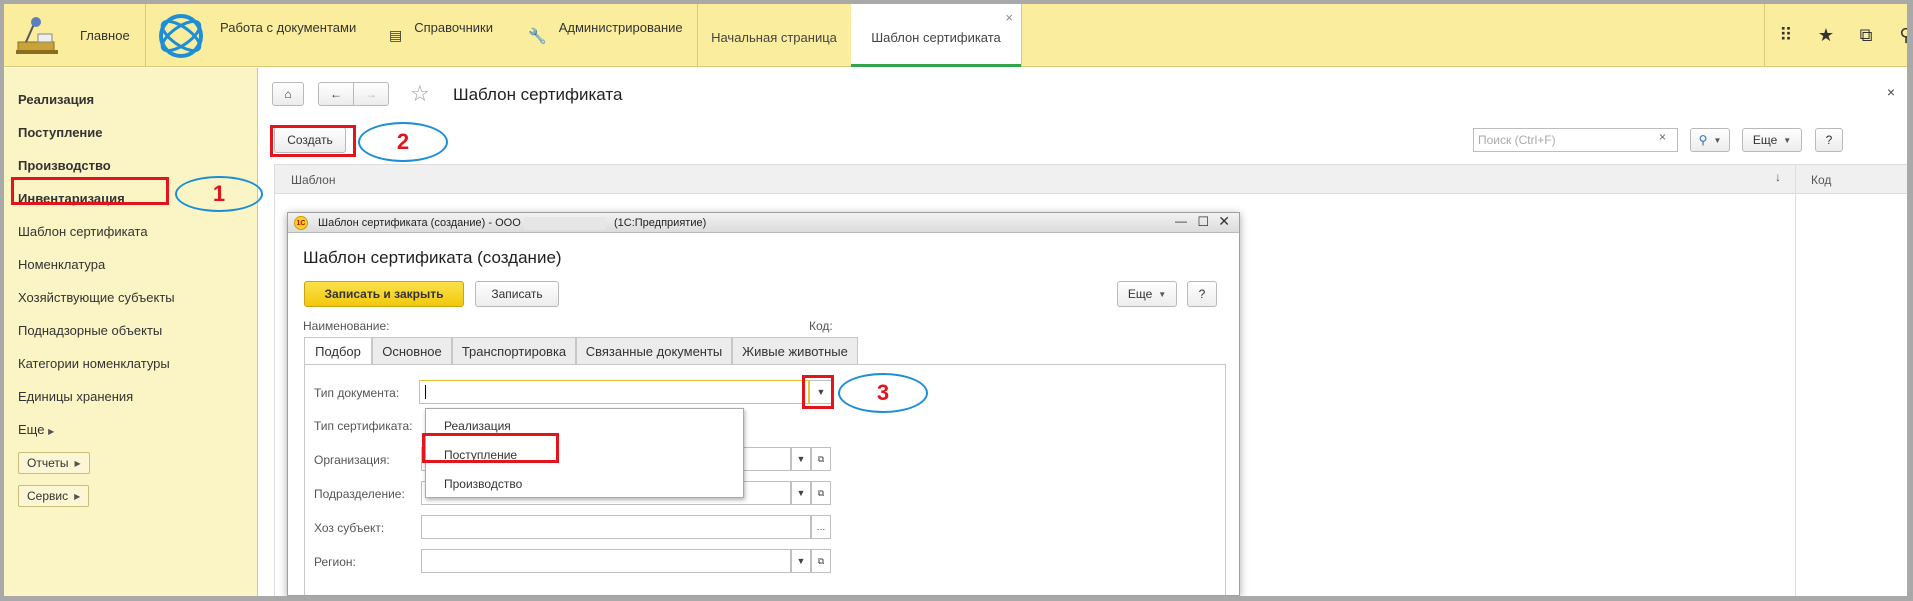  I want to click on highlight-create-button, so click(313, 141).